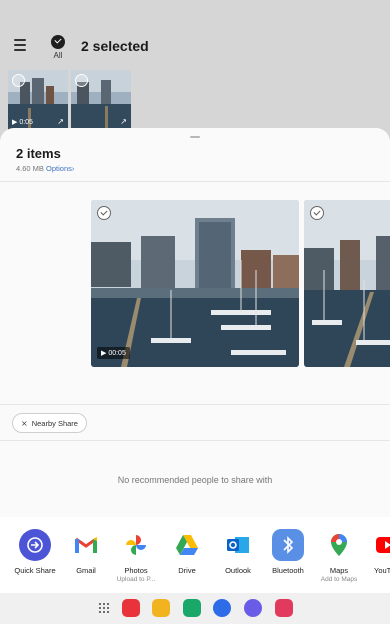 Image resolution: width=390 pixels, height=624 pixels. I want to click on options-link: Options›, so click(60, 168).